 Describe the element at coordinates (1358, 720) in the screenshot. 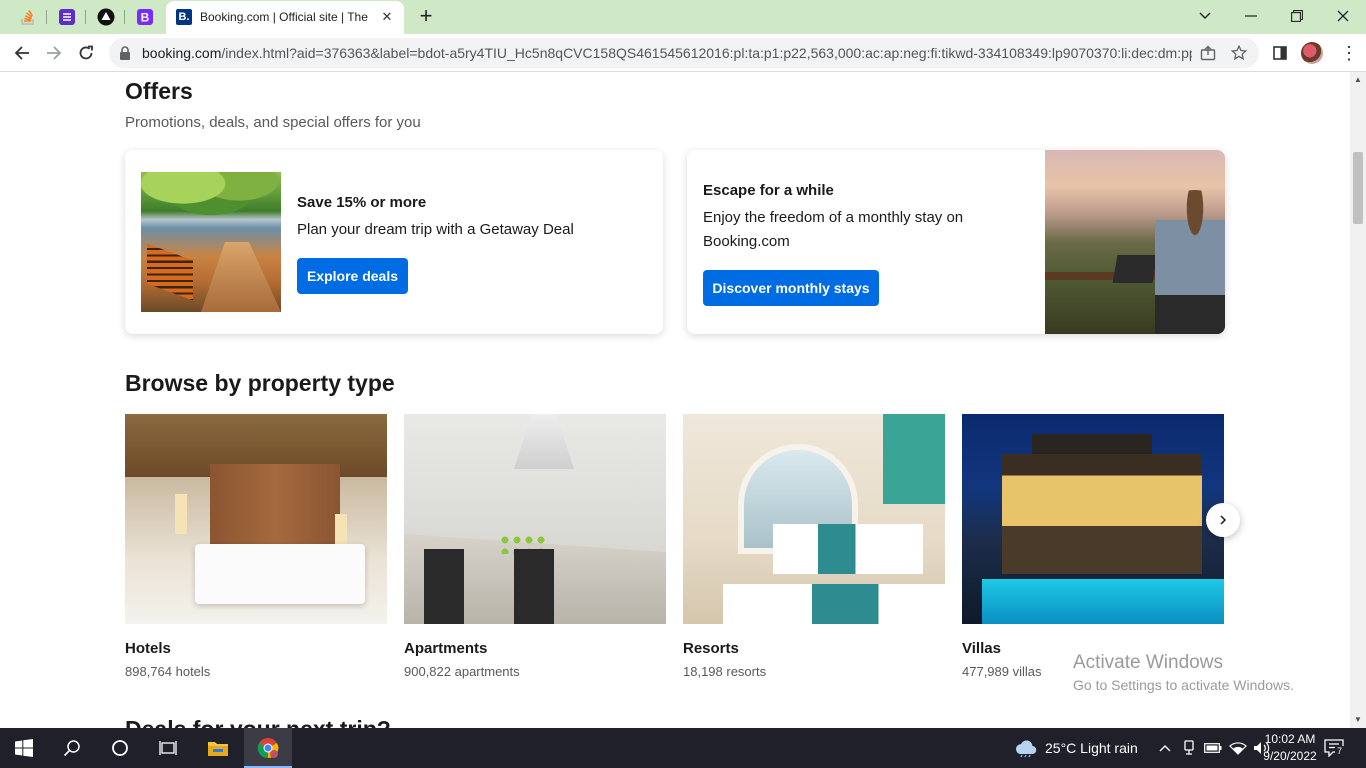

I see `scroll-down-arrow-icon: ▼` at that location.